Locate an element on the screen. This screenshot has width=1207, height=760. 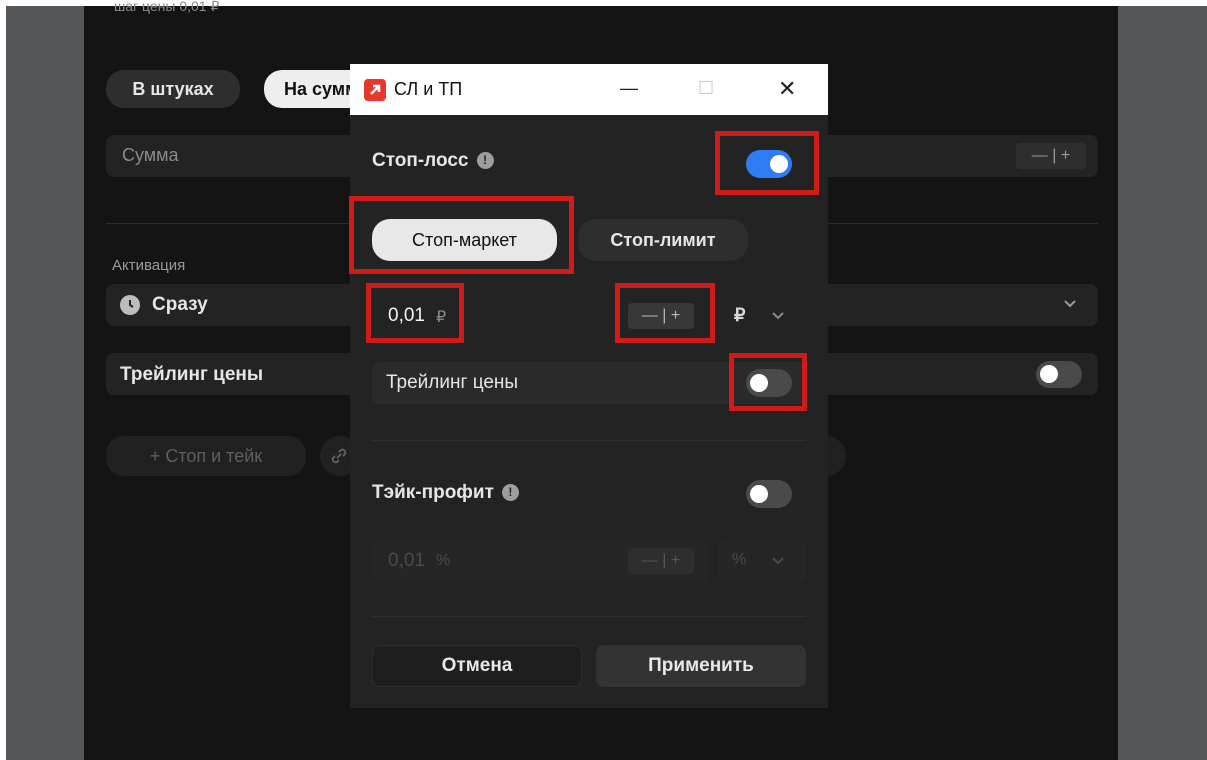
take-profit-heading: Тэйк-профит! is located at coordinates (445, 493).